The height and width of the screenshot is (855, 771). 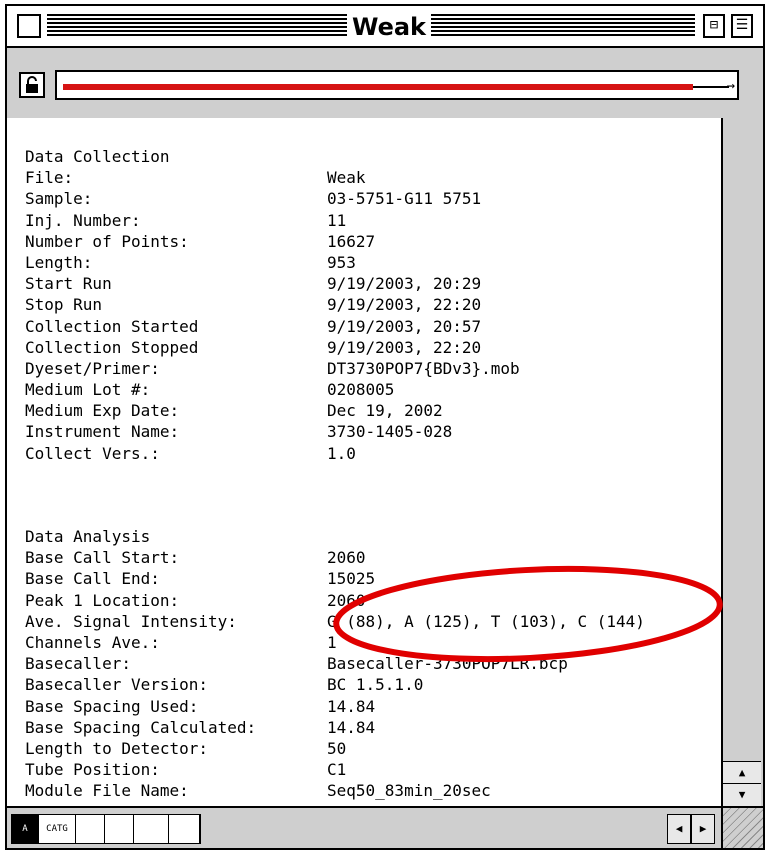 I want to click on lock-icon, so click(x=32, y=85).